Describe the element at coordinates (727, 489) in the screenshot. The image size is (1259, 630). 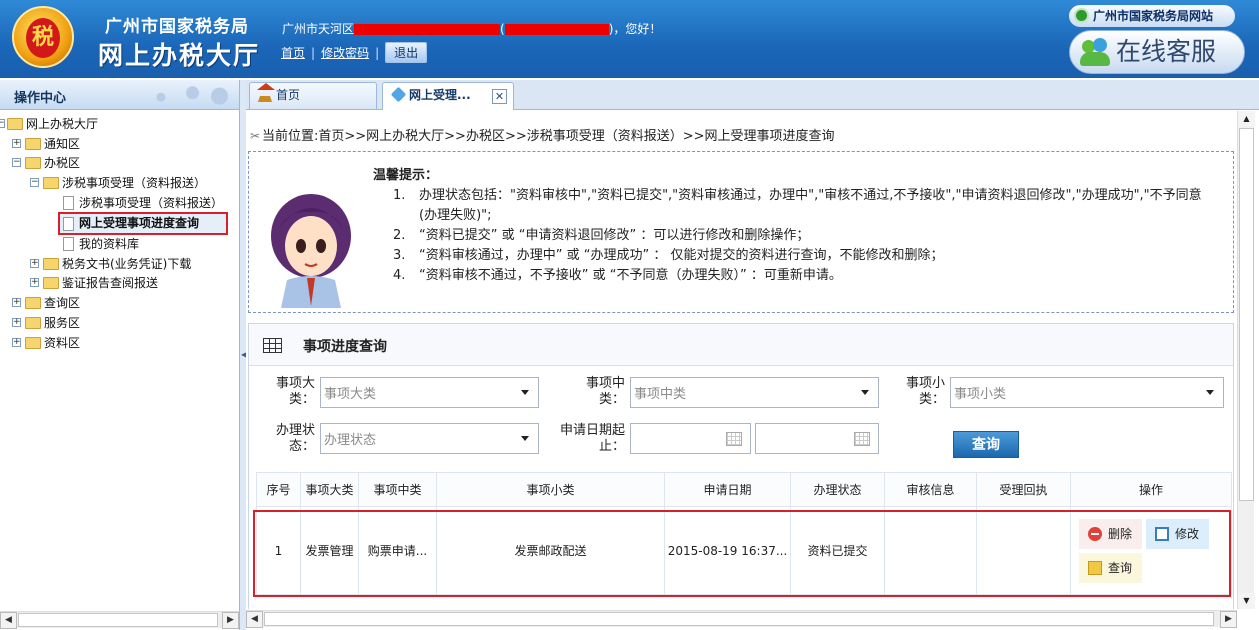
I see `column-header: 申请日期` at that location.